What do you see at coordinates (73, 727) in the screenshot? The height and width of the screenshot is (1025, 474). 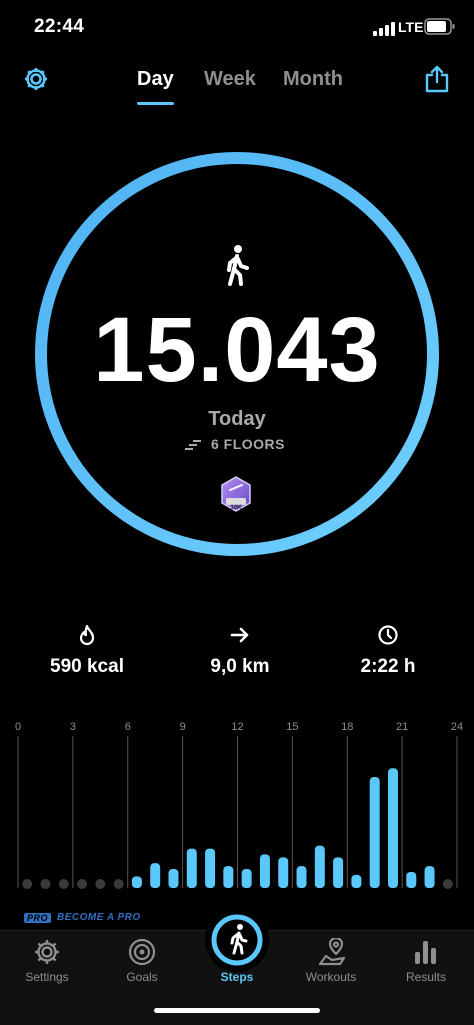 I see `chart-tick-label: 3` at bounding box center [73, 727].